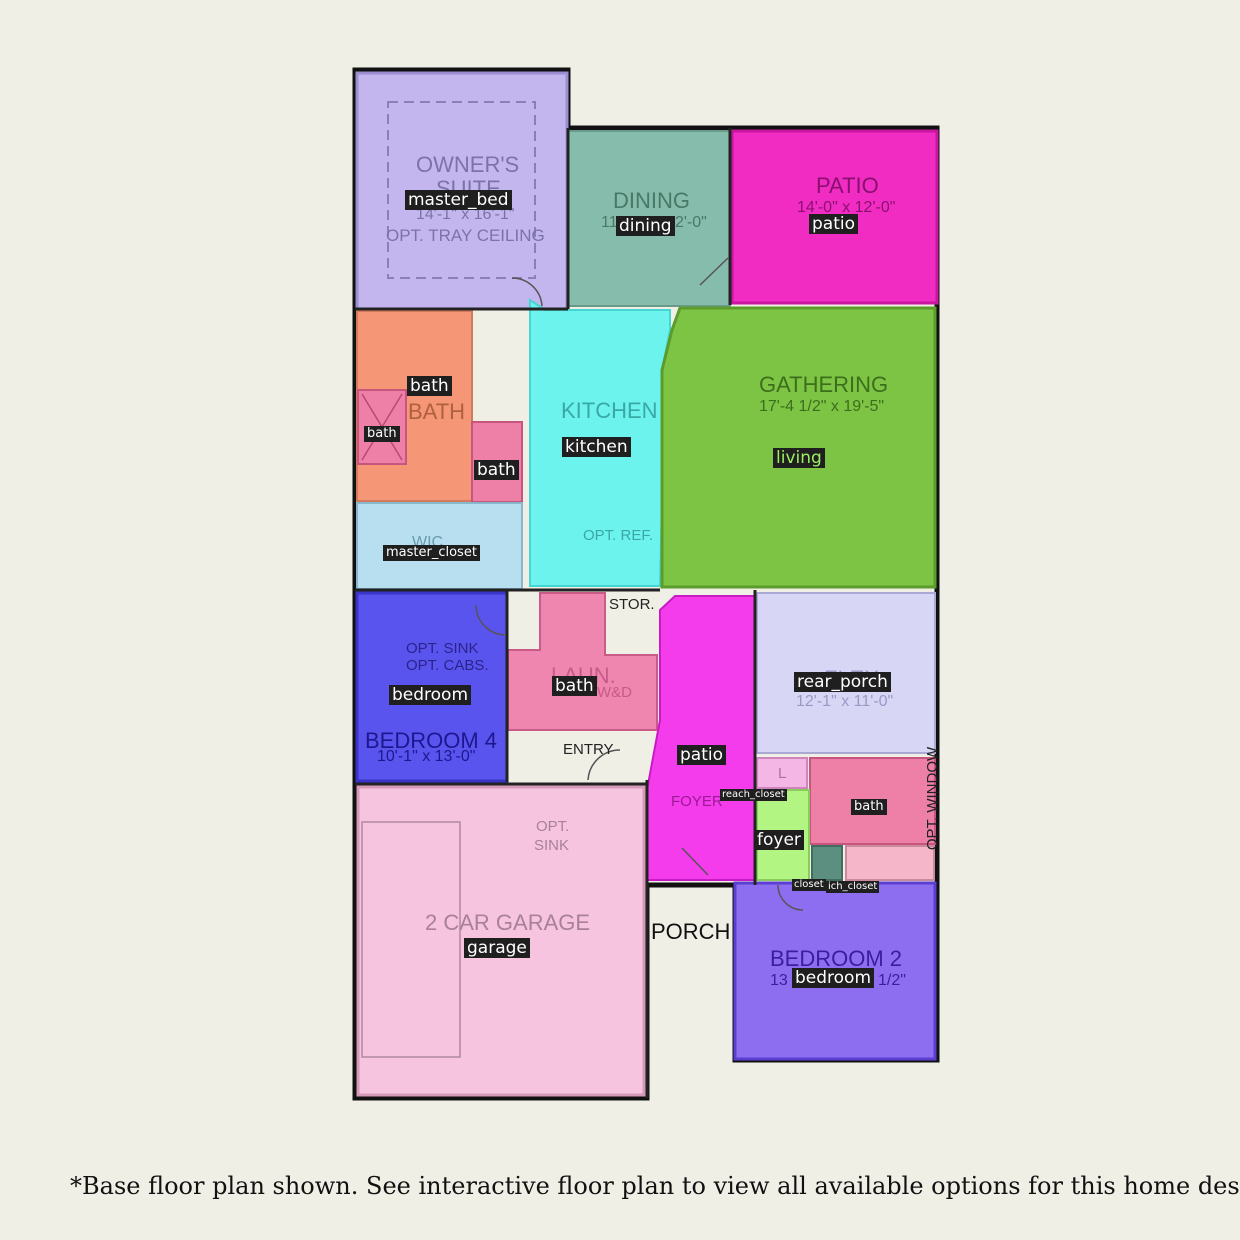 This screenshot has width=1240, height=1240. Describe the element at coordinates (853, 887) in the screenshot. I see `tag-reach-closet-2: ich_closet` at that location.